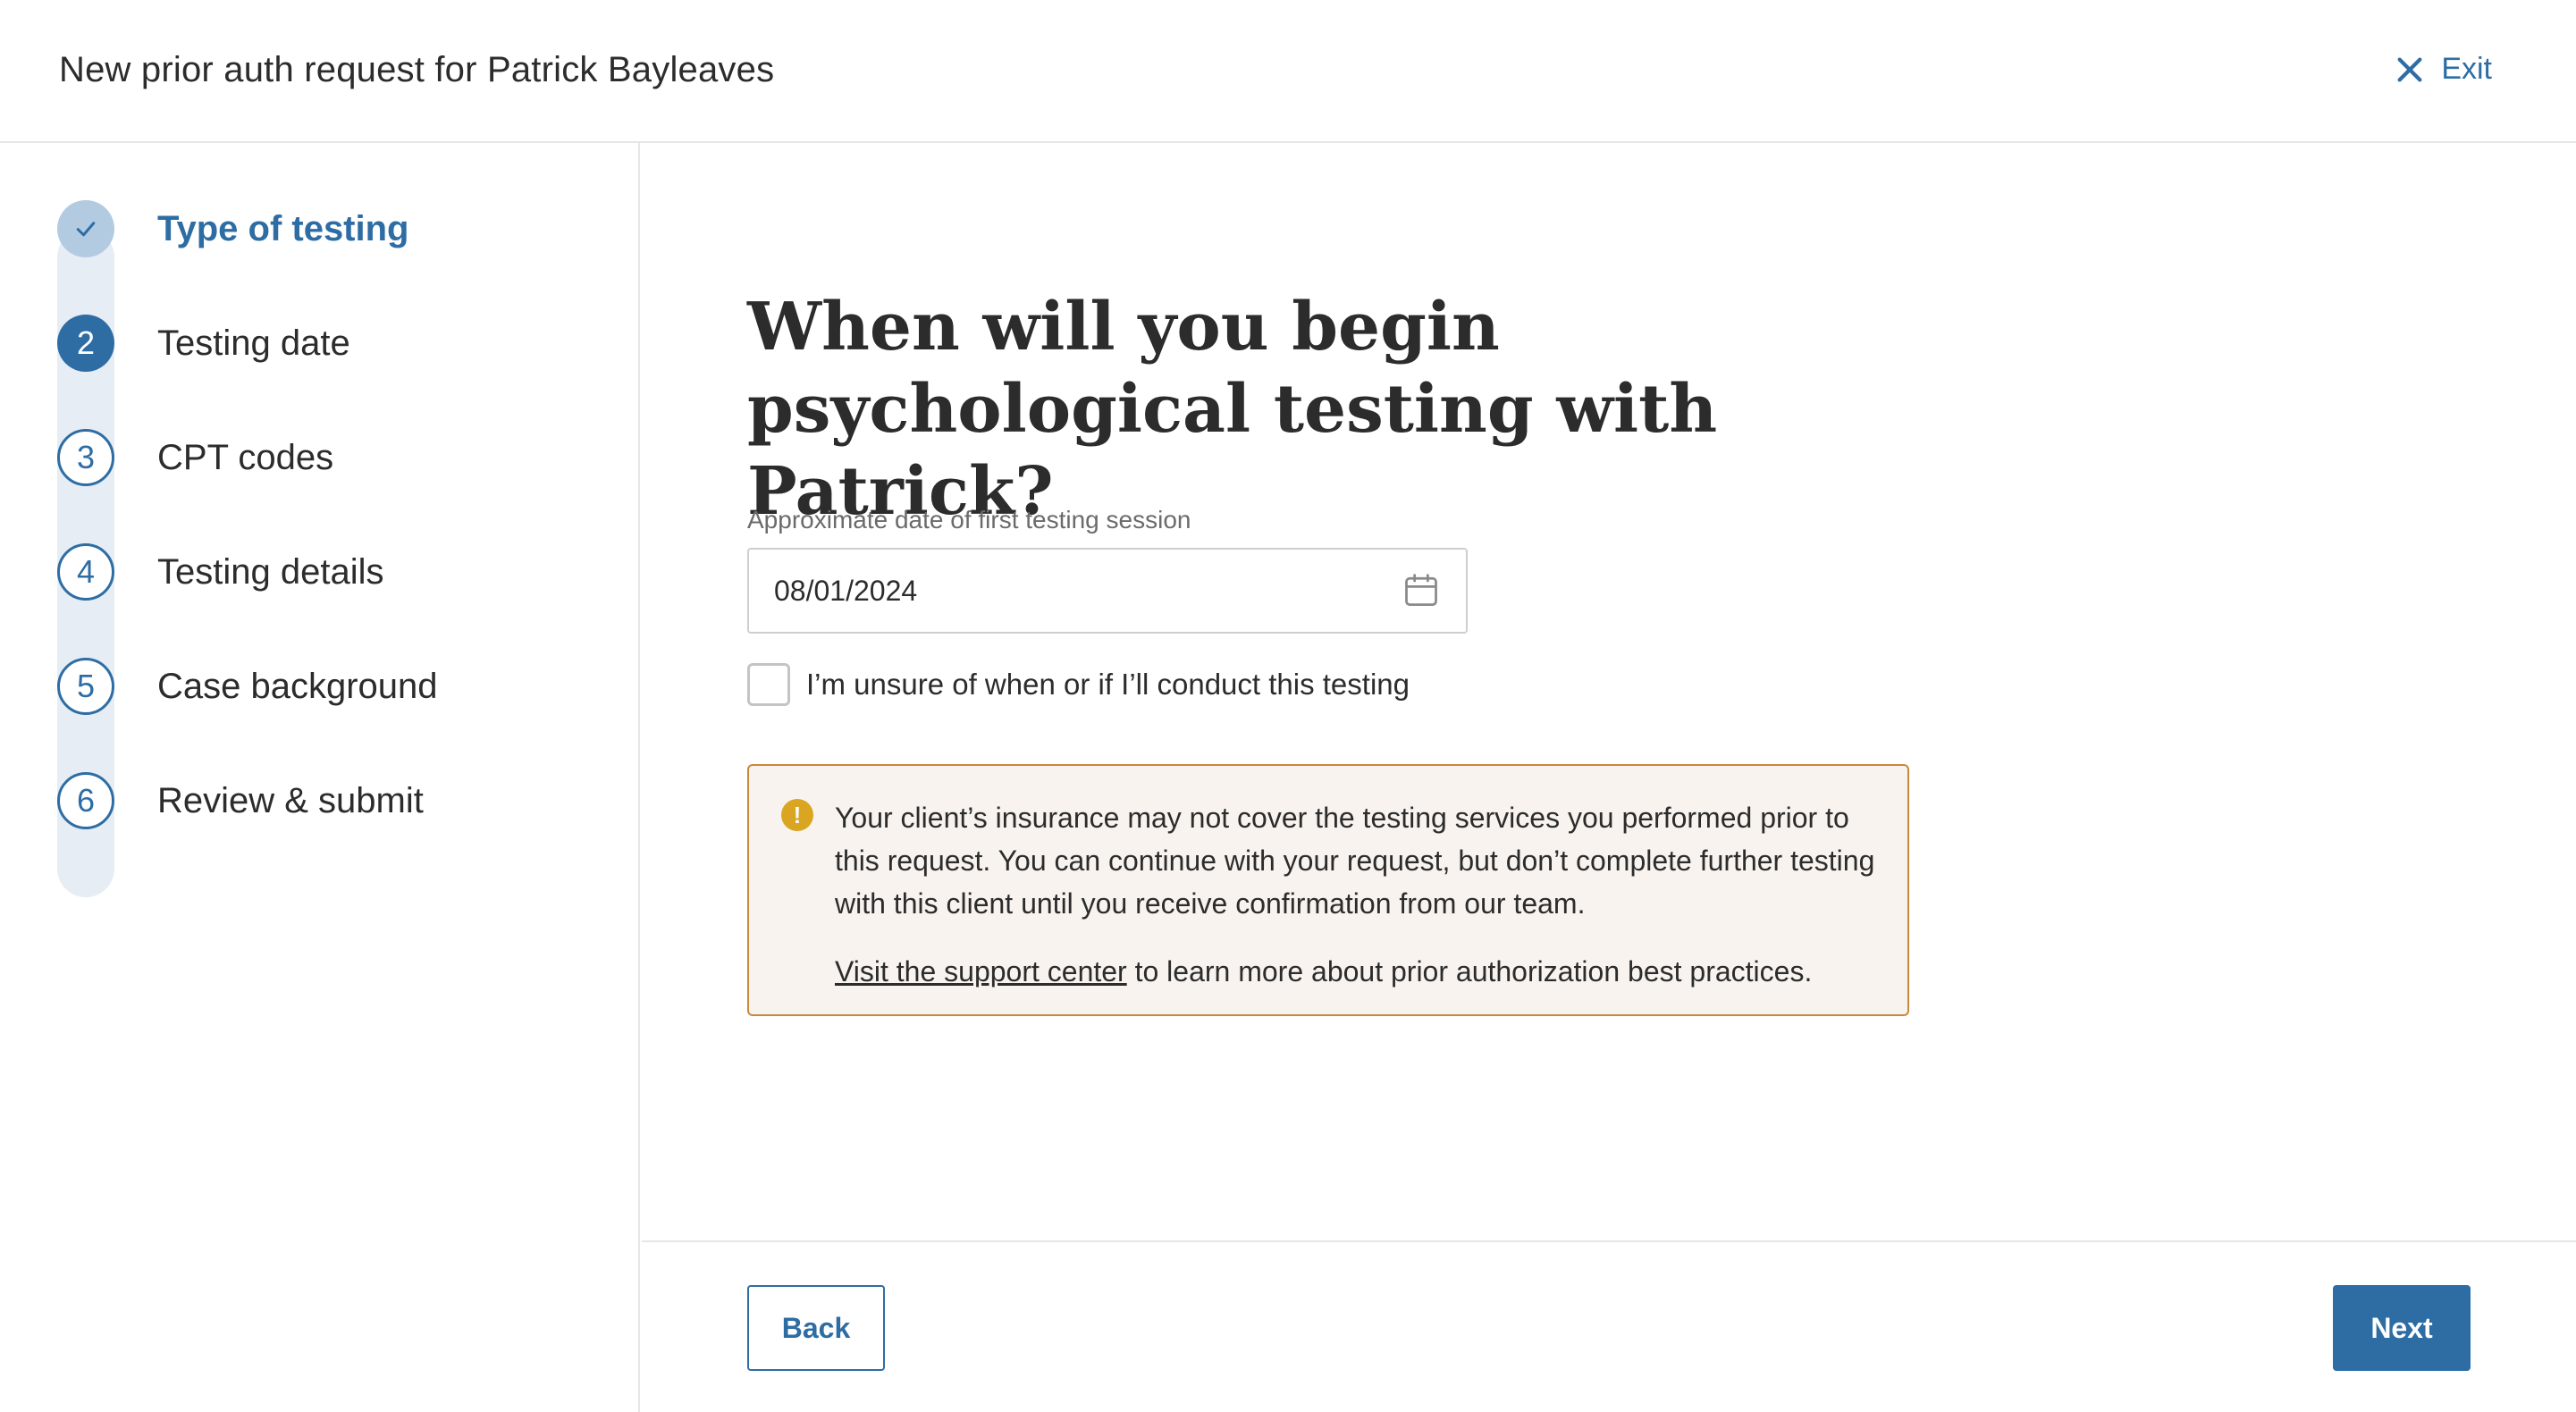 This screenshot has width=2576, height=1412. What do you see at coordinates (797, 815) in the screenshot?
I see `warning-icon: !` at bounding box center [797, 815].